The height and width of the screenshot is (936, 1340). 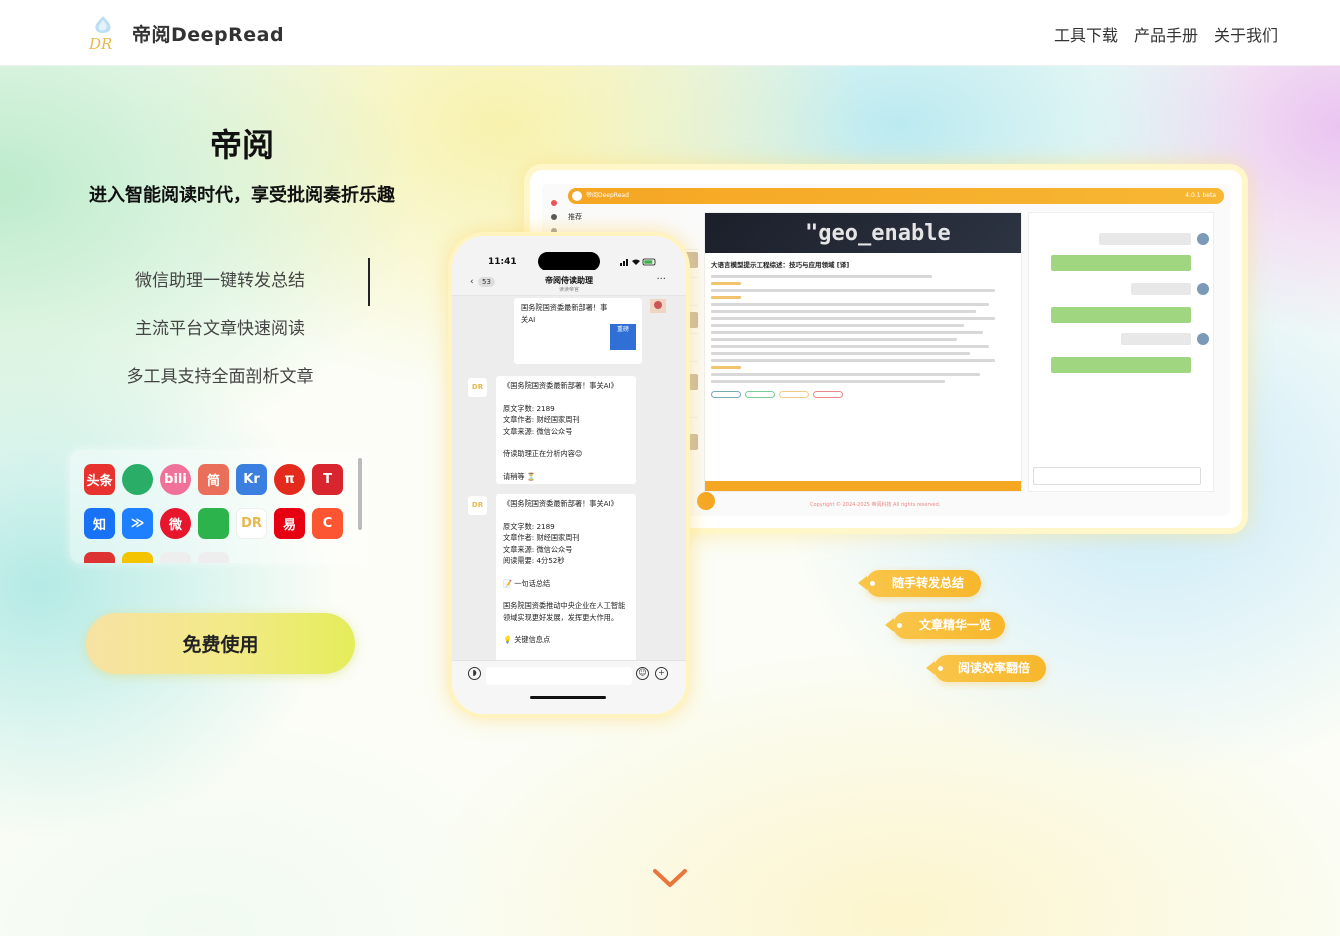 What do you see at coordinates (175, 479) in the screenshot?
I see `bilibili-icon: bili` at bounding box center [175, 479].